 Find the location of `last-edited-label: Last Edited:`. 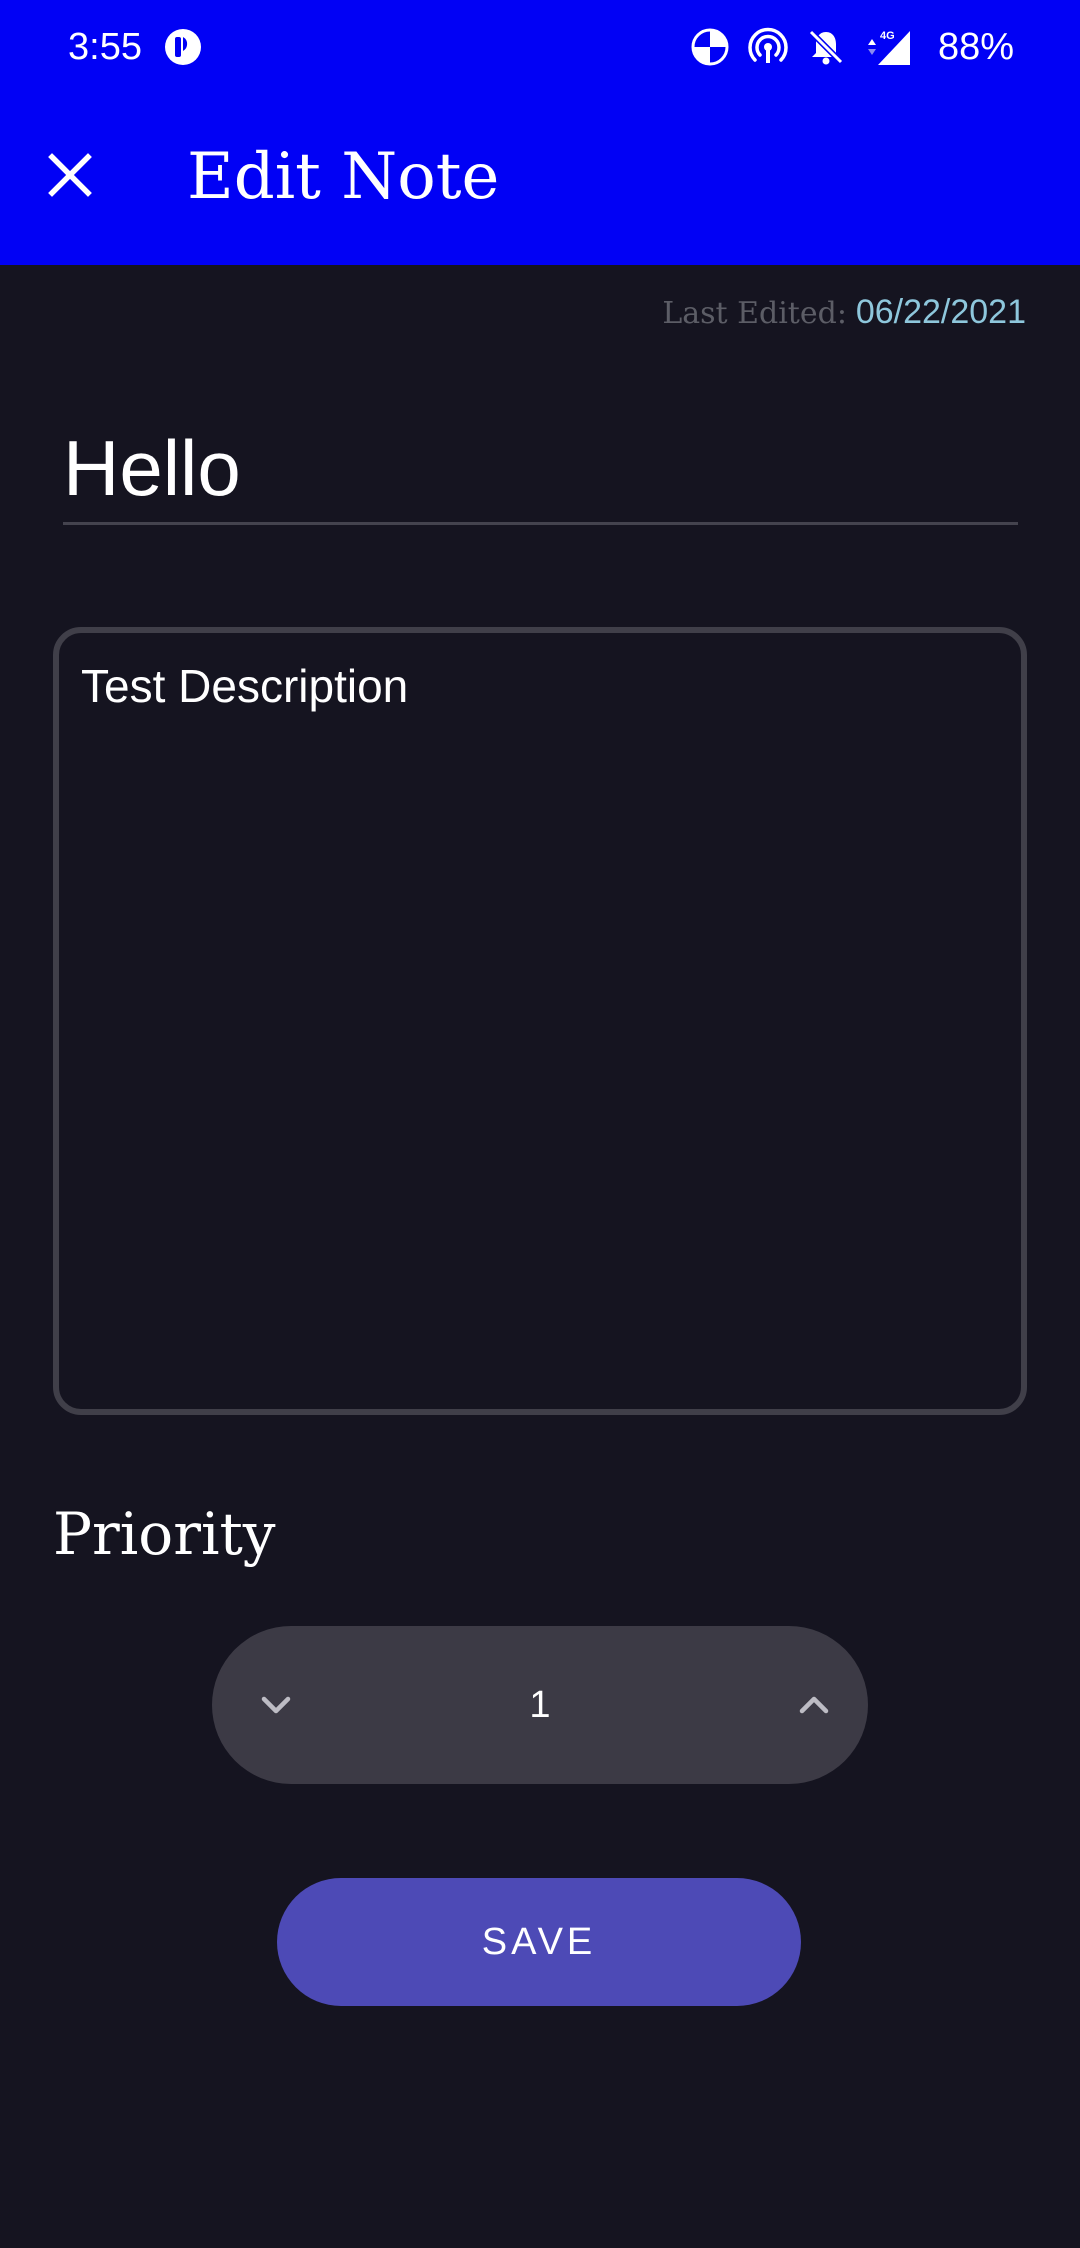

last-edited-label: Last Edited: is located at coordinates (754, 313).